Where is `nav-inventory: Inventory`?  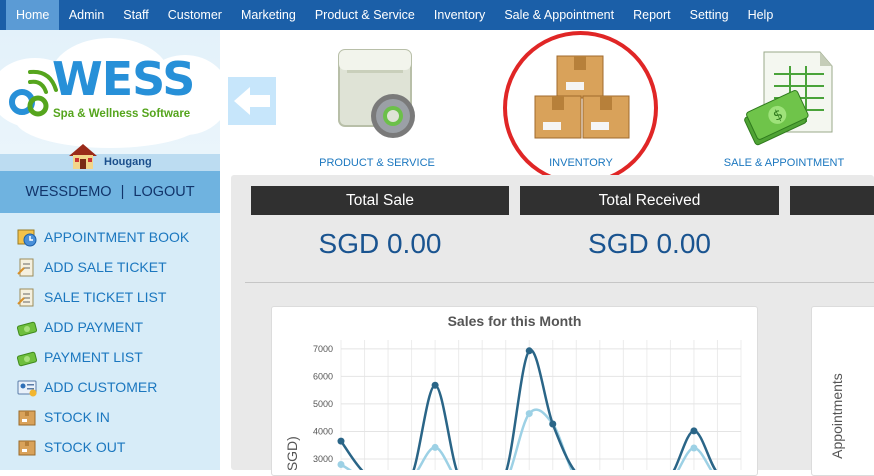 nav-inventory: Inventory is located at coordinates (459, 15).